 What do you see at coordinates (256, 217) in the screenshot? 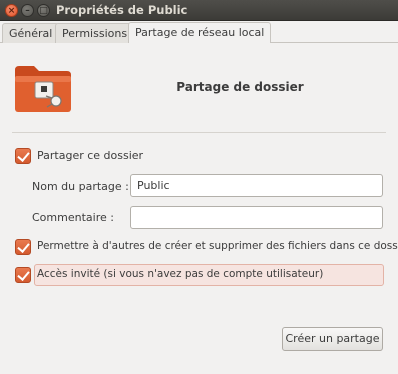
I see `comment-input` at bounding box center [256, 217].